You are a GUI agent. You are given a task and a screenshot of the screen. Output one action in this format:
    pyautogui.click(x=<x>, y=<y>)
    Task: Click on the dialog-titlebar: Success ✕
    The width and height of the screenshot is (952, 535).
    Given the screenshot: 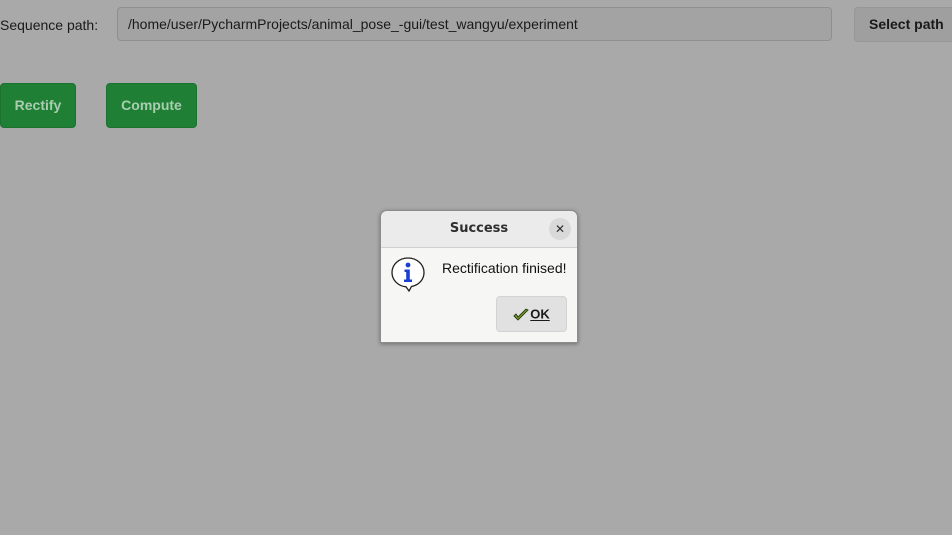 What is the action you would take?
    pyautogui.click(x=479, y=229)
    